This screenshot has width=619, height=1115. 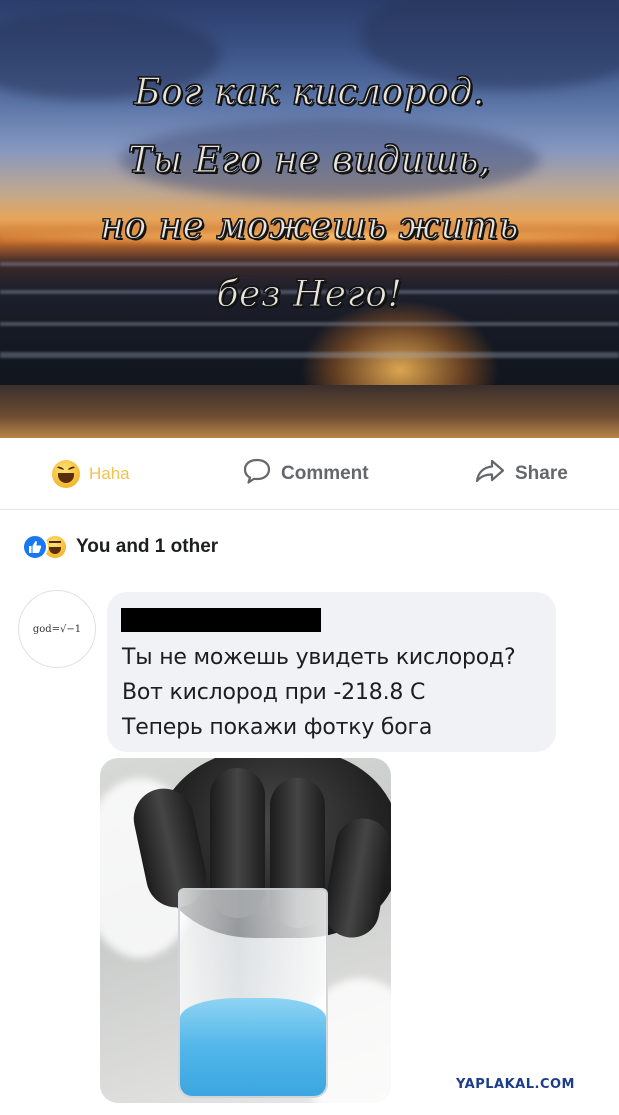 I want to click on share-button: Share, so click(x=521, y=474).